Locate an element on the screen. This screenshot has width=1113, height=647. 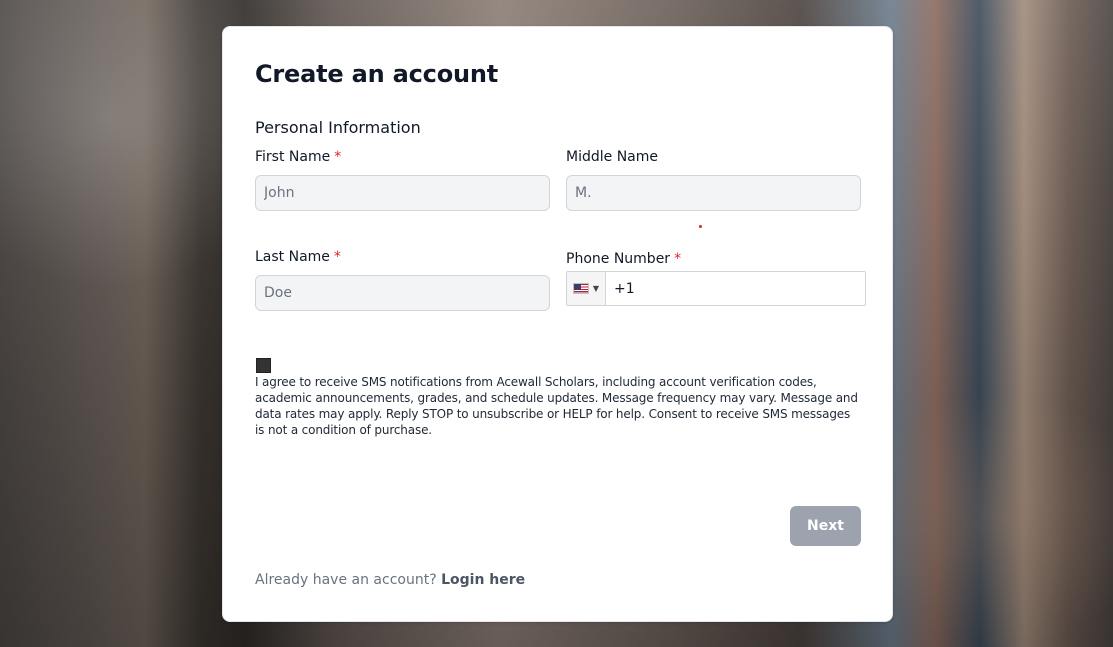
middle-name-label-text: Middle Name is located at coordinates (612, 157).